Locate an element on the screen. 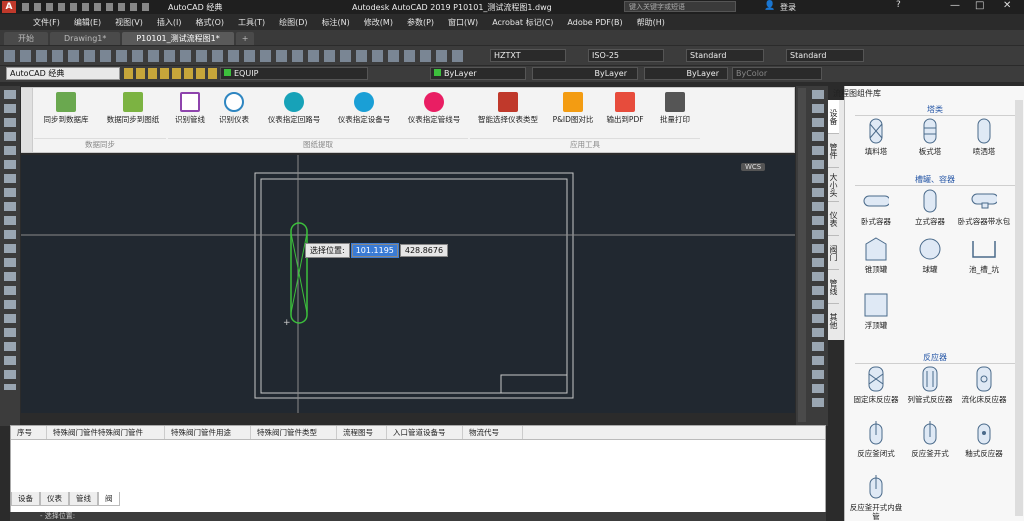  palette-item-open-kettle-coil: 反应釜开式内盘管 is located at coordinates (876, 497).